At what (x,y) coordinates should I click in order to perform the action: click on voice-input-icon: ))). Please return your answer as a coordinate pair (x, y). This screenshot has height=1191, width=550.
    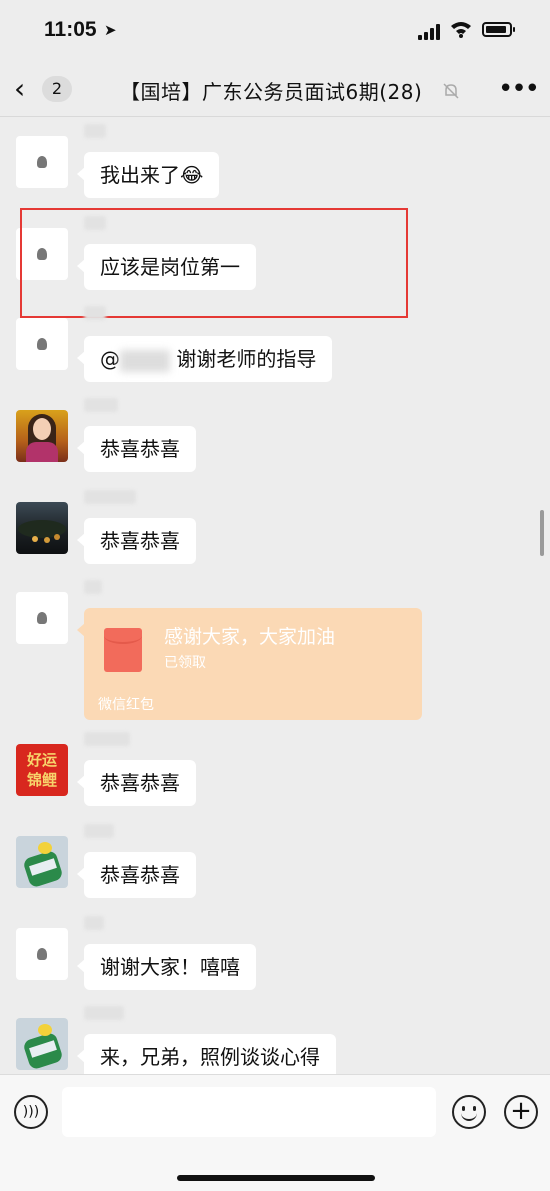
    Looking at the image, I should click on (31, 1112).